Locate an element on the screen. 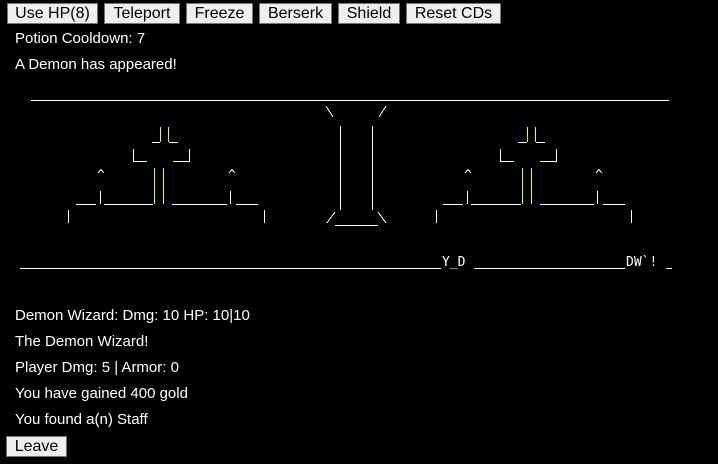 This screenshot has height=464, width=718. player-marker: Y_D is located at coordinates (454, 262).